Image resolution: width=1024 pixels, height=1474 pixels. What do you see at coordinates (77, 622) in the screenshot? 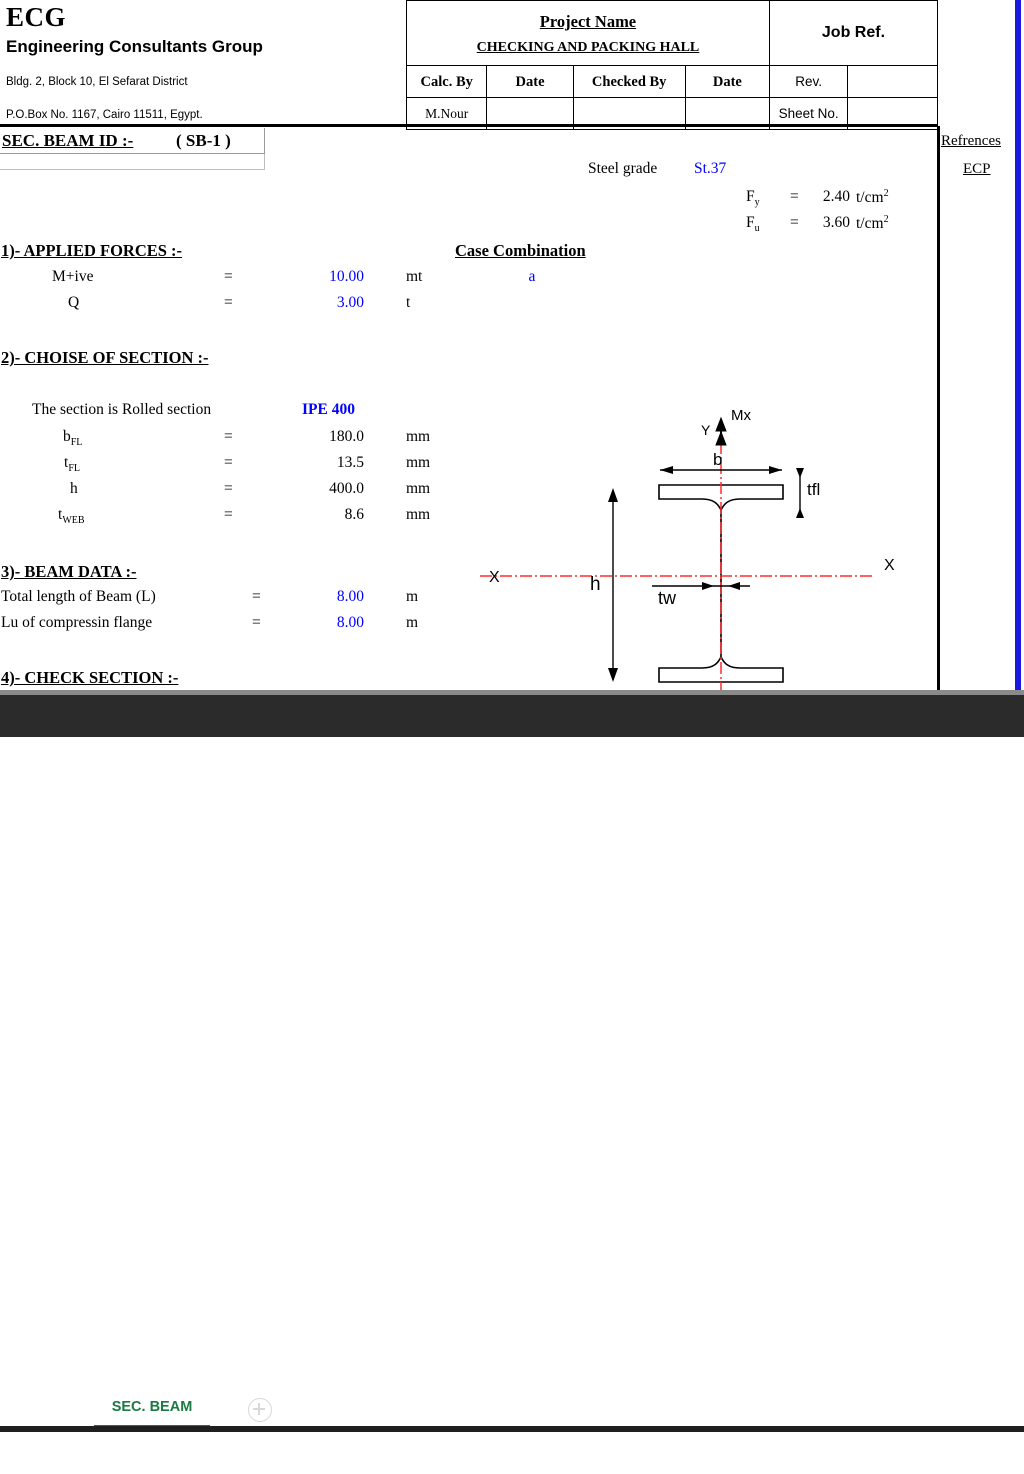
I see `beam-data-label-1: Lu of compressin flange` at bounding box center [77, 622].